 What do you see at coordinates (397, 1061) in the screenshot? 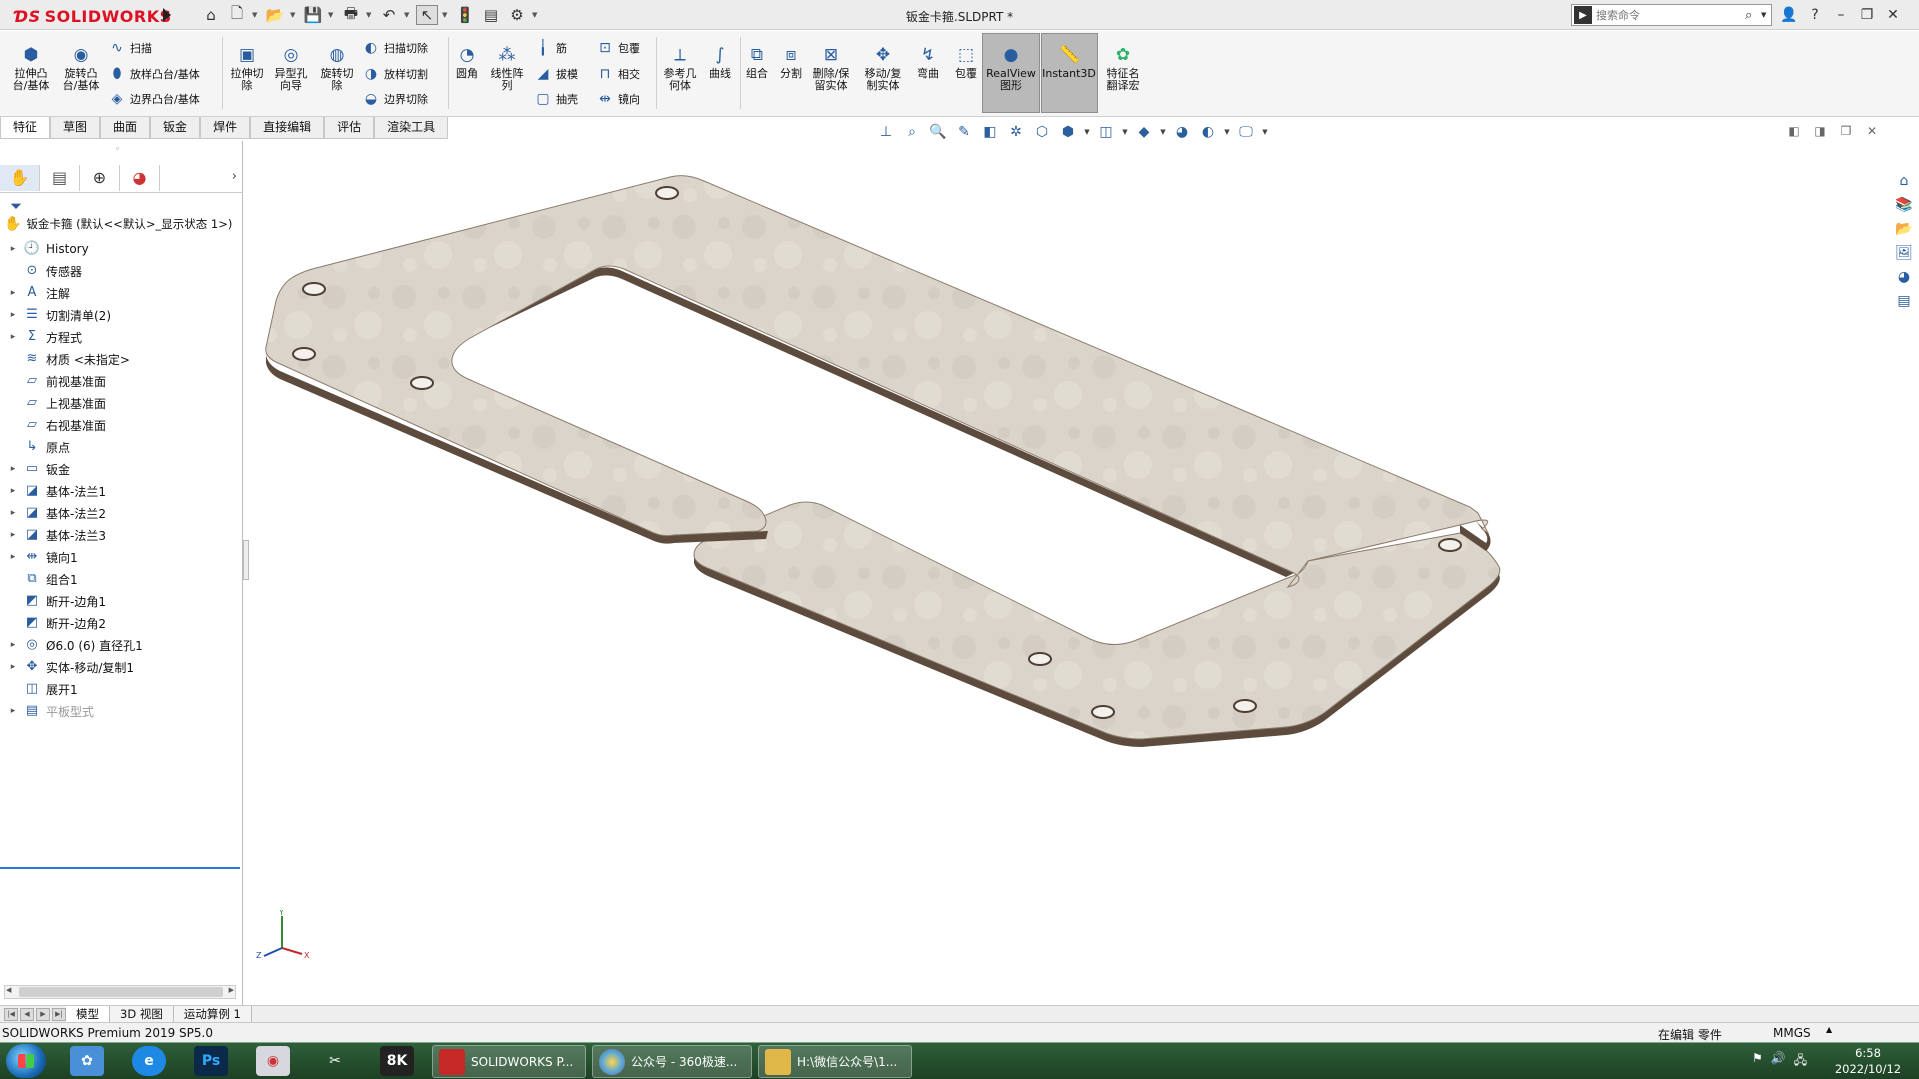
I see `app-icon-4: 8K` at bounding box center [397, 1061].